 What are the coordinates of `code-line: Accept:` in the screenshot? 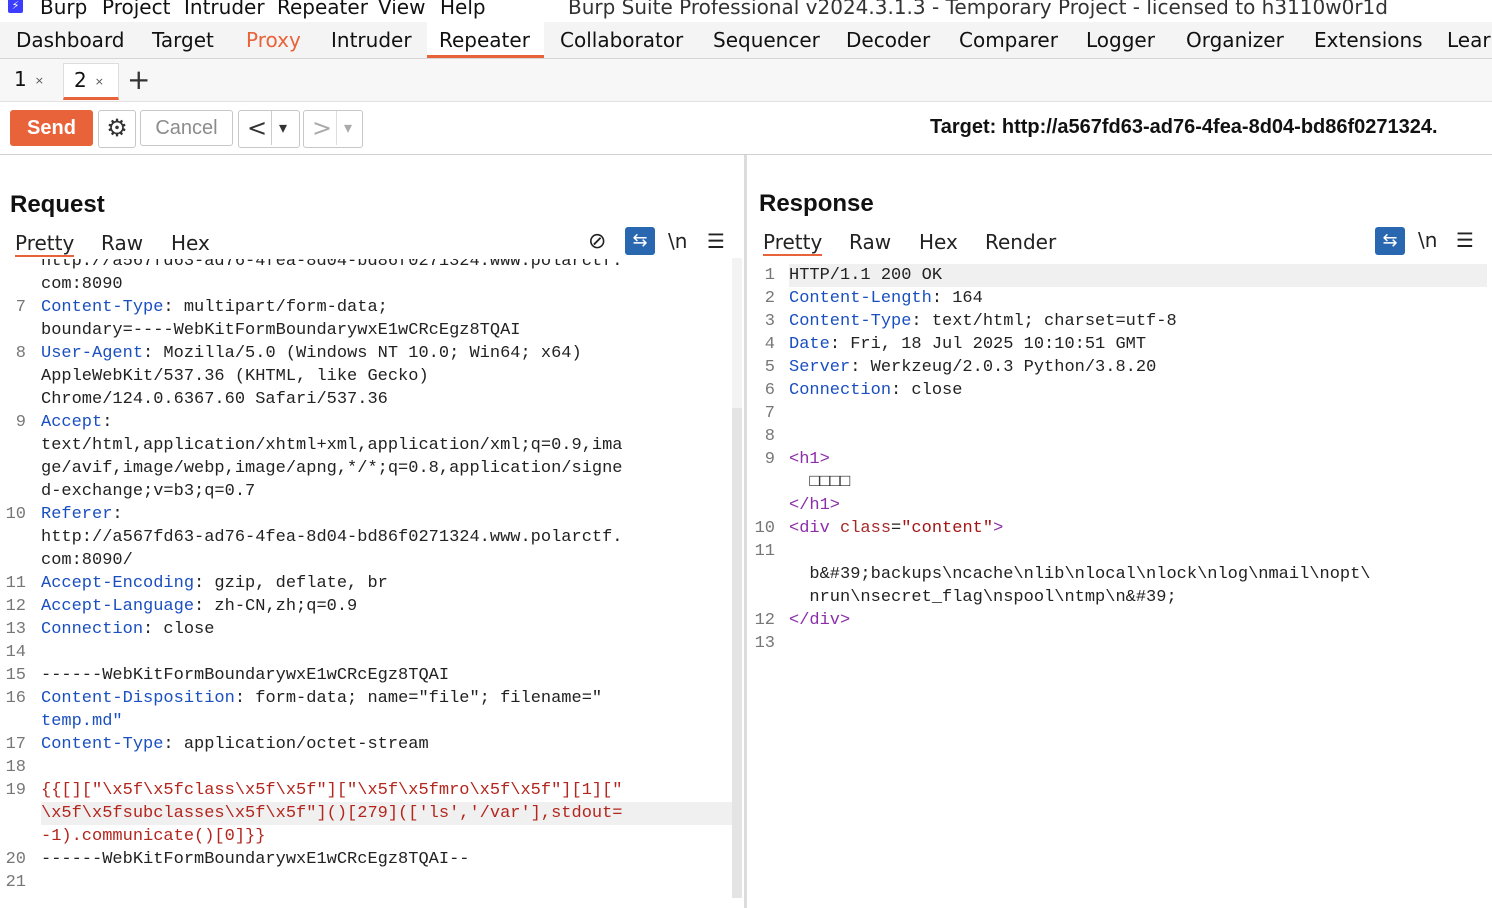 It's located at (76, 422).